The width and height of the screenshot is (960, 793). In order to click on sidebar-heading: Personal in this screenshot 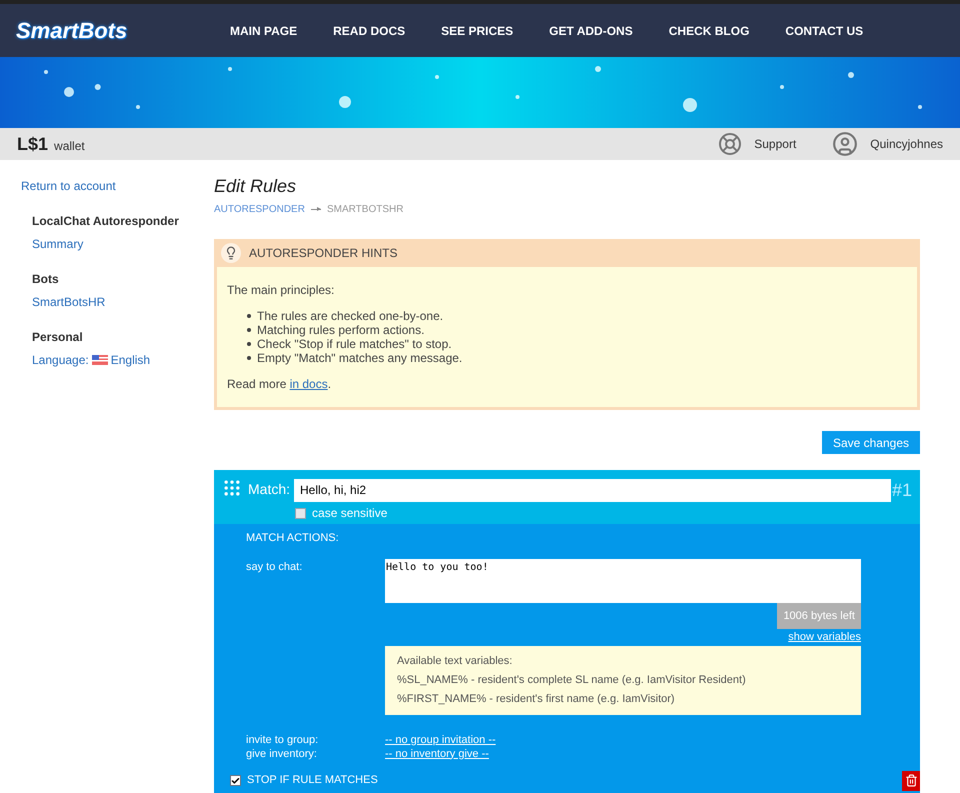, I will do `click(58, 337)`.